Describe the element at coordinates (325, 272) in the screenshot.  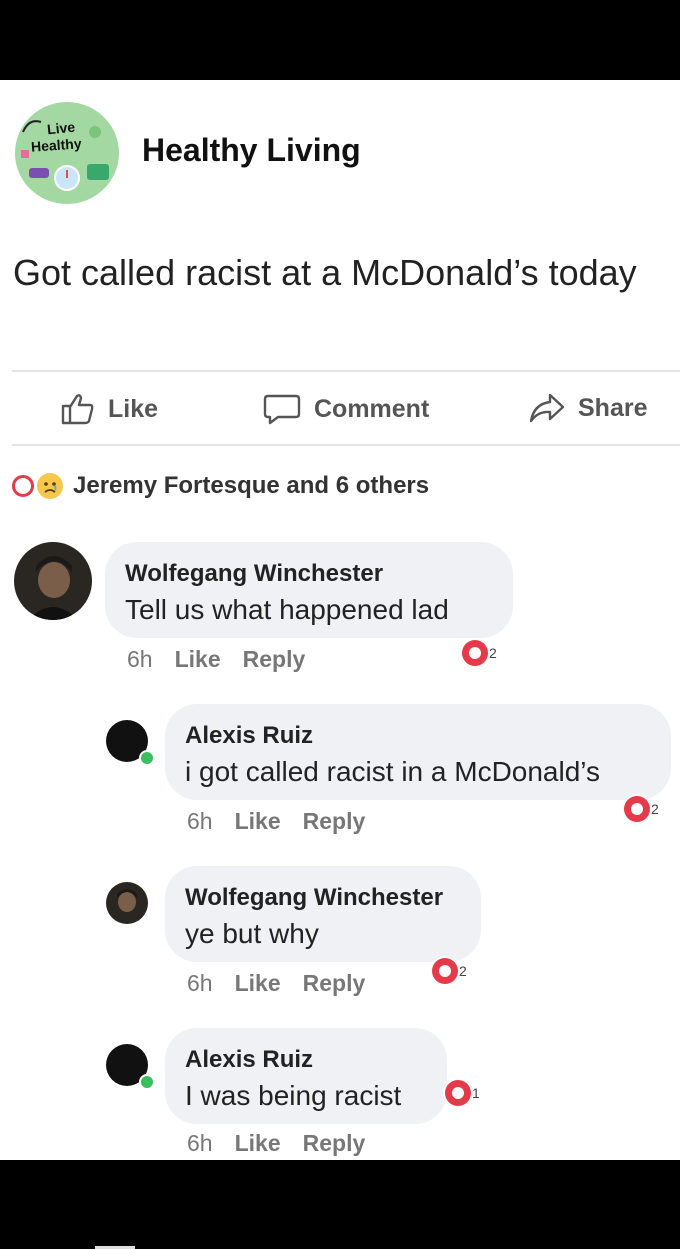
I see `post-text: Got called racist at a McDonald’s today` at that location.